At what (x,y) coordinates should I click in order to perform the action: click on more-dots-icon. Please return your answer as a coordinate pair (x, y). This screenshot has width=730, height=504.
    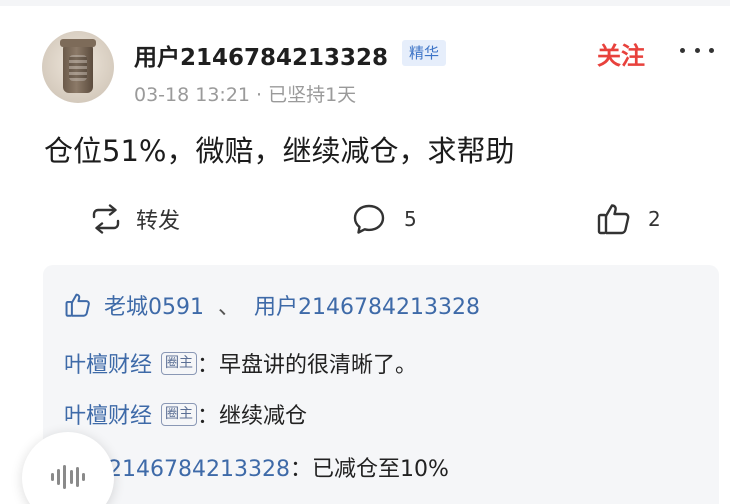
    Looking at the image, I should click on (697, 50).